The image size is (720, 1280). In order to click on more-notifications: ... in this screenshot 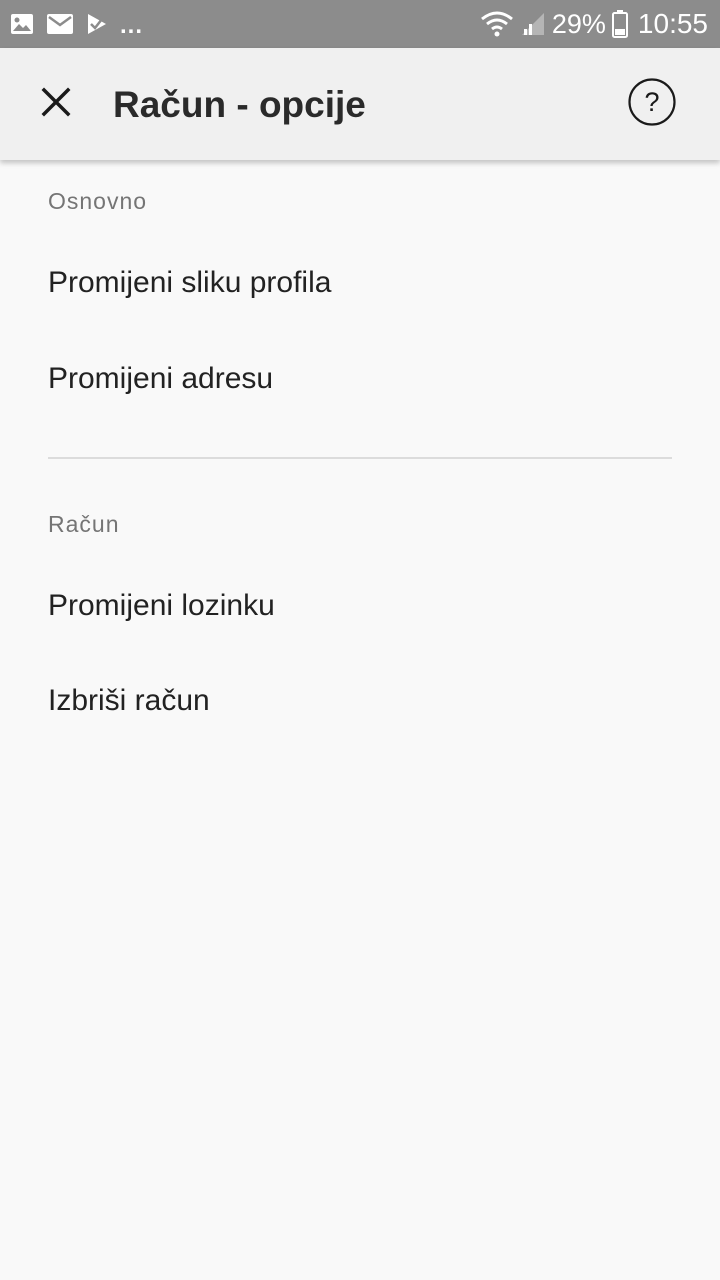, I will do `click(132, 25)`.